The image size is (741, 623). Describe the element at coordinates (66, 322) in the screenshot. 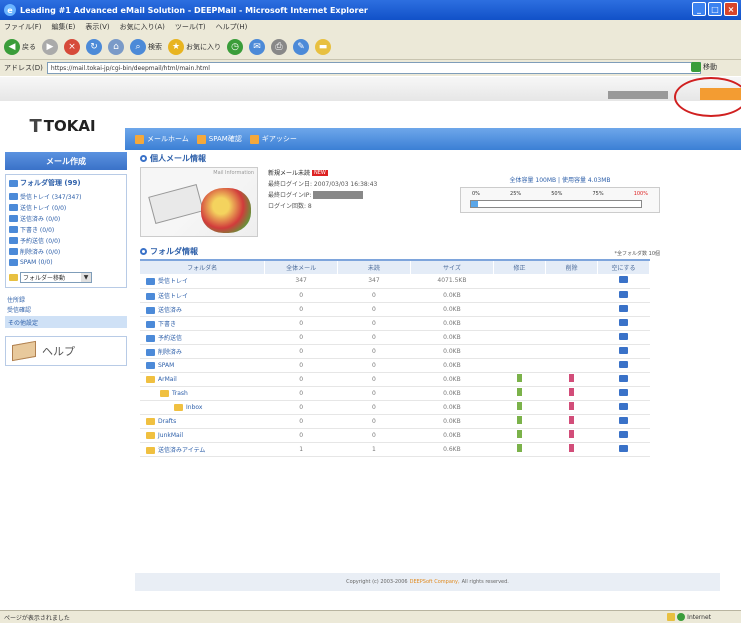

I see `sidebar-settings: その他設定` at that location.